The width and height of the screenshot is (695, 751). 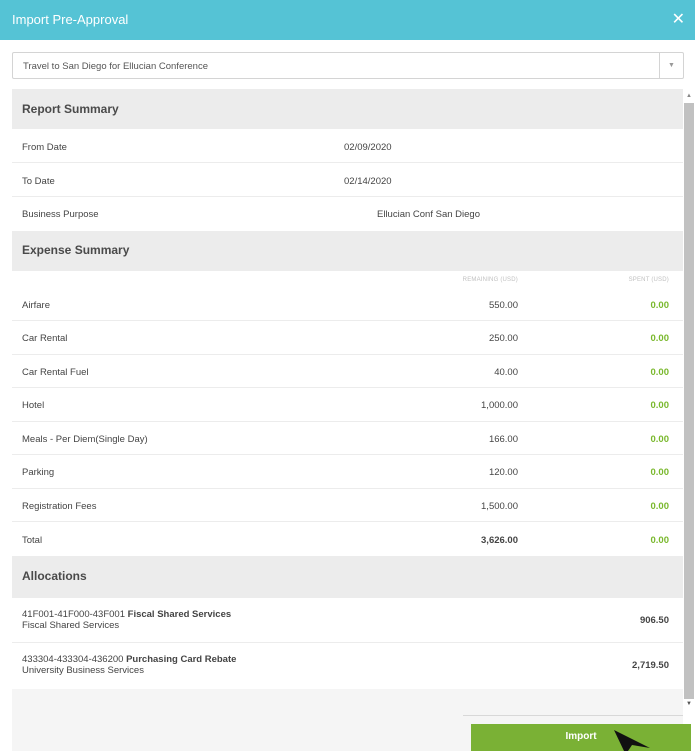 What do you see at coordinates (55, 372) in the screenshot?
I see `expense-label: Car Rental Fuel` at bounding box center [55, 372].